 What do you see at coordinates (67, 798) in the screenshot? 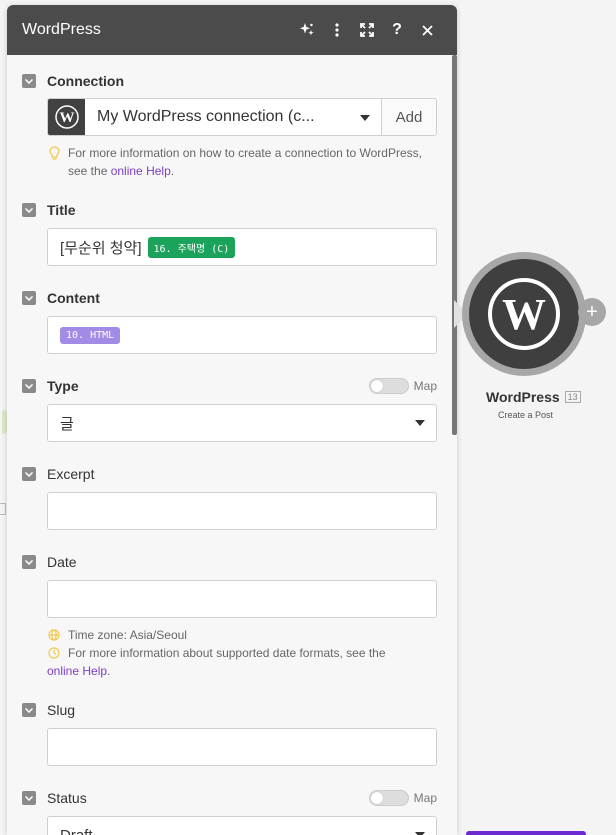
I see `status-label: Status` at bounding box center [67, 798].